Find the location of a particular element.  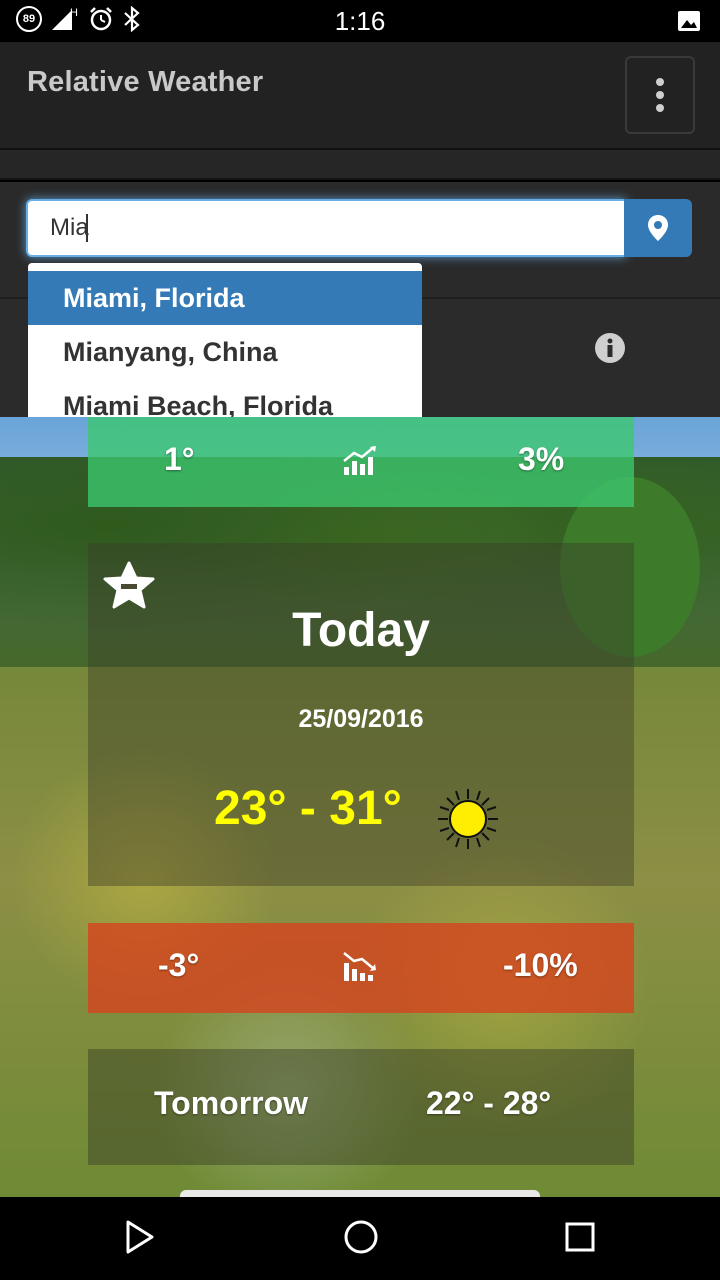

status-bar: 89 H 1:16 is located at coordinates (360, 21).